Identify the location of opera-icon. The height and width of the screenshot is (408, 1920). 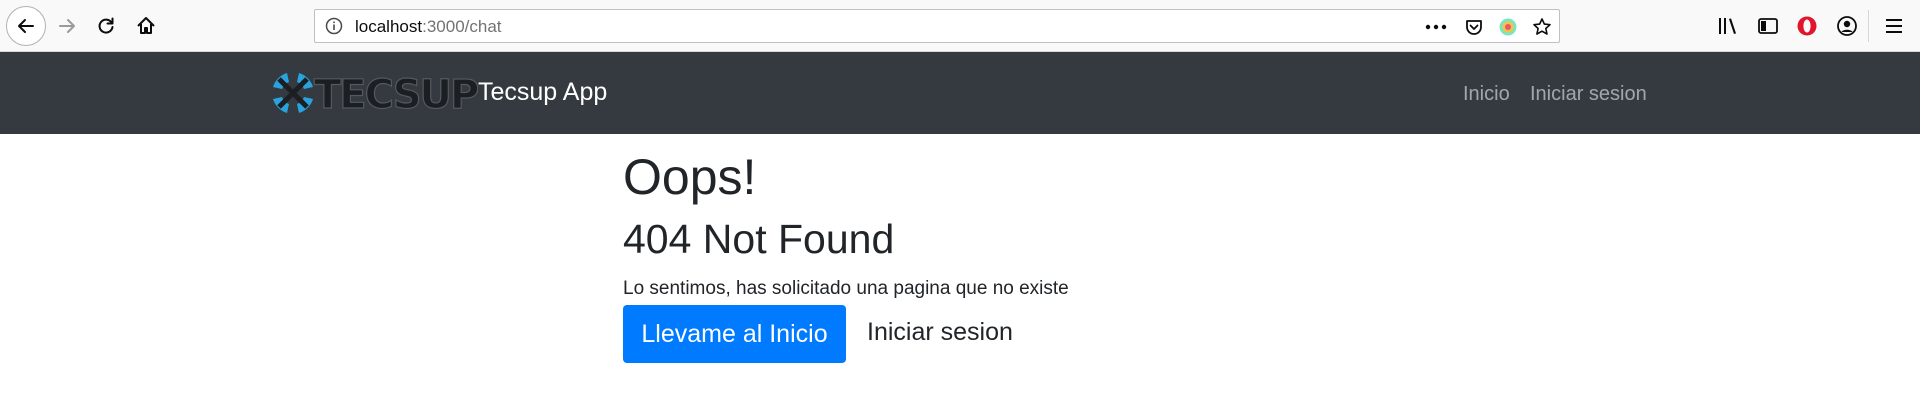
(1807, 26).